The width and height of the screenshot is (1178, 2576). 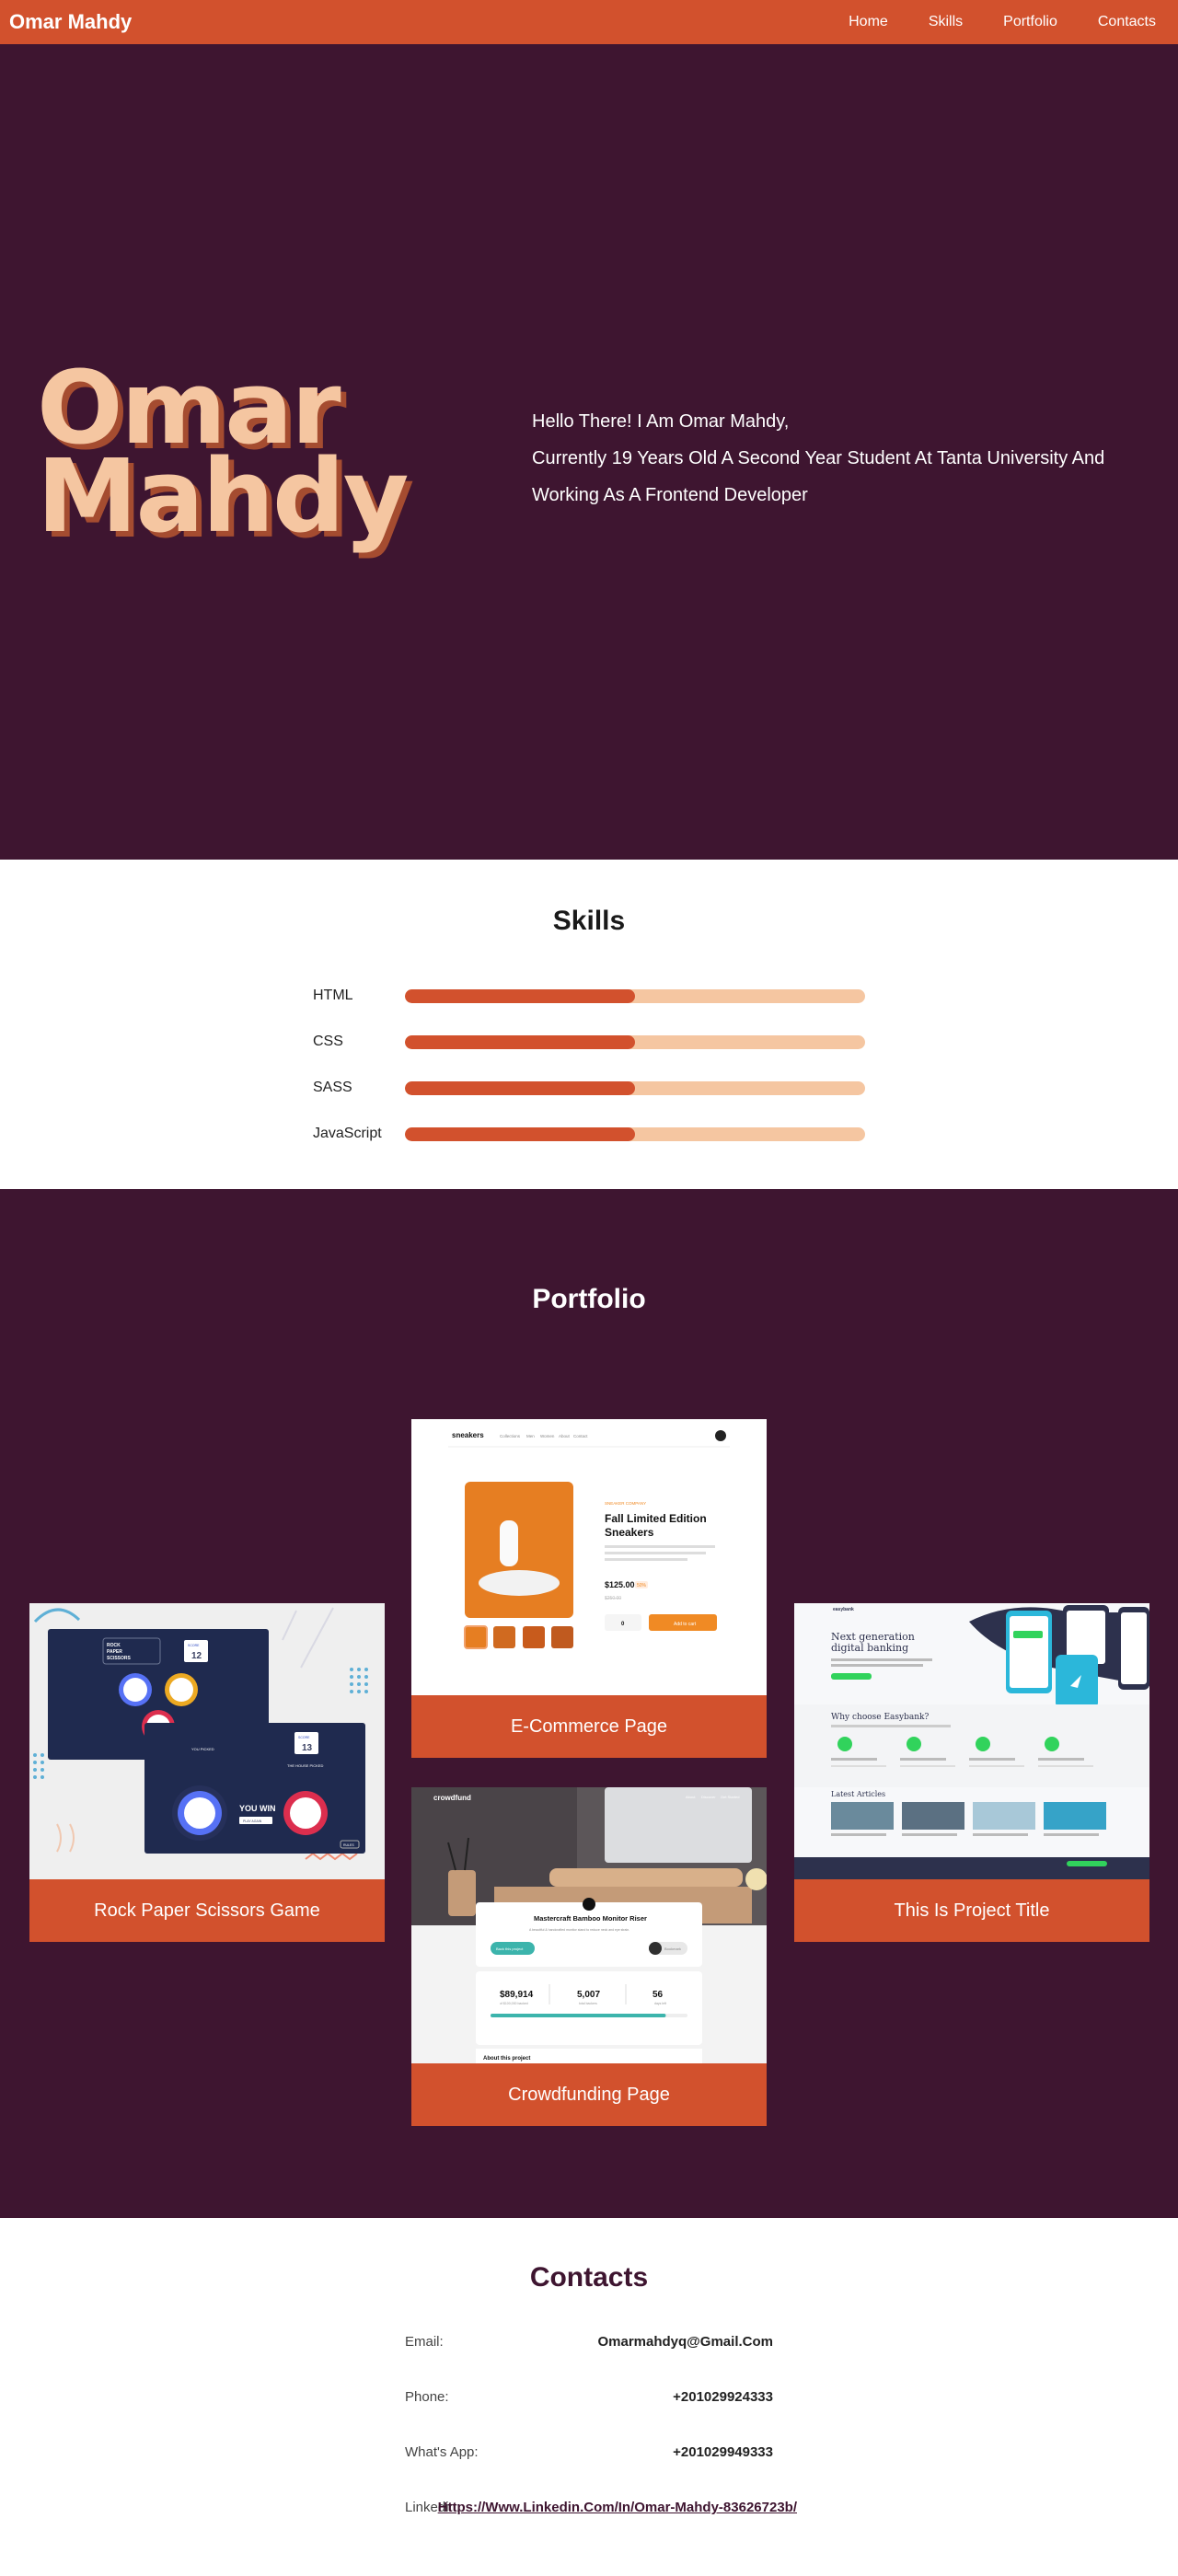 I want to click on project-caption: Rock Paper Scissors Game, so click(x=207, y=1911).